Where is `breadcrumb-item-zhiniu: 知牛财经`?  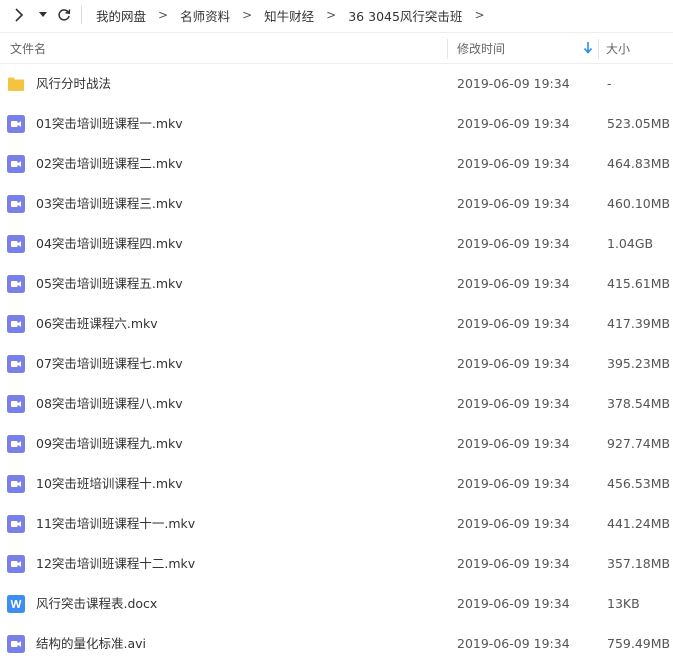
breadcrumb-item-zhiniu: 知牛财经 is located at coordinates (289, 15).